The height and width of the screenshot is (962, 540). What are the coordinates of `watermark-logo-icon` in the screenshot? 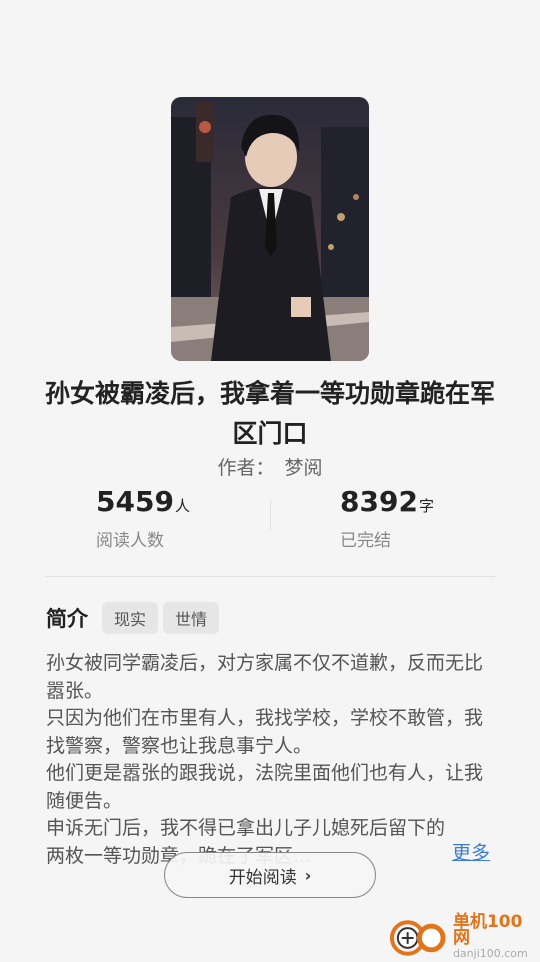 It's located at (417, 938).